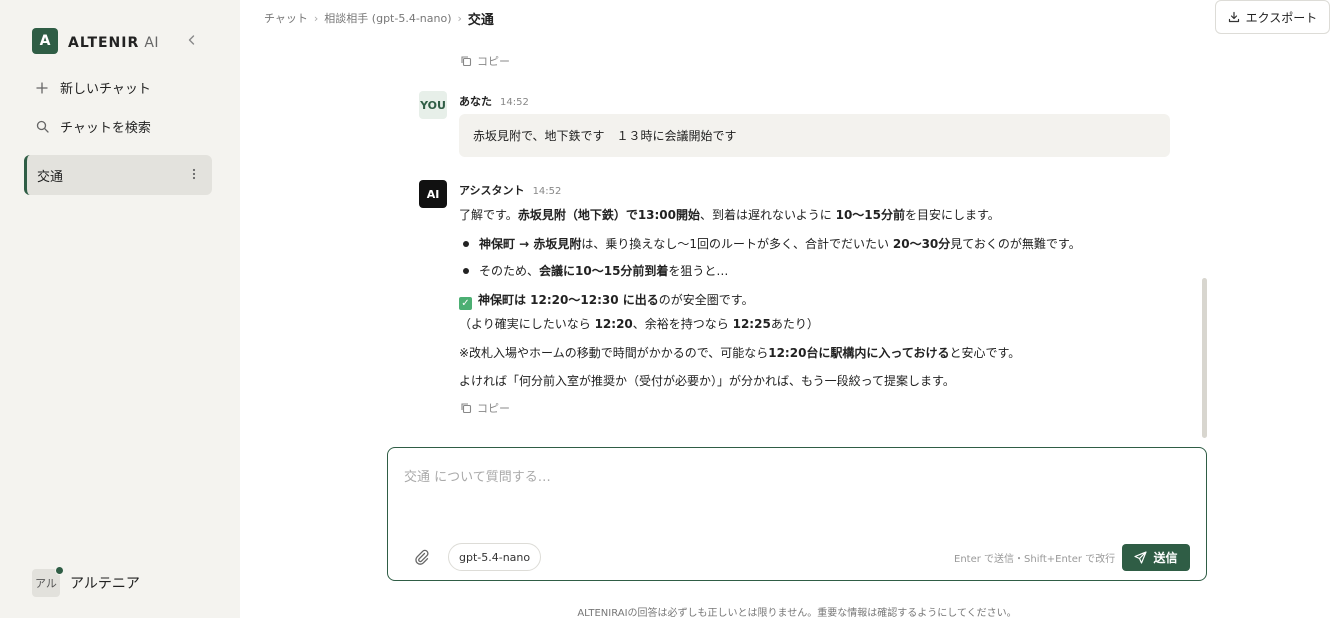 This screenshot has height=618, width=1340. What do you see at coordinates (1204, 358) in the screenshot?
I see `scrollbar-thumb` at bounding box center [1204, 358].